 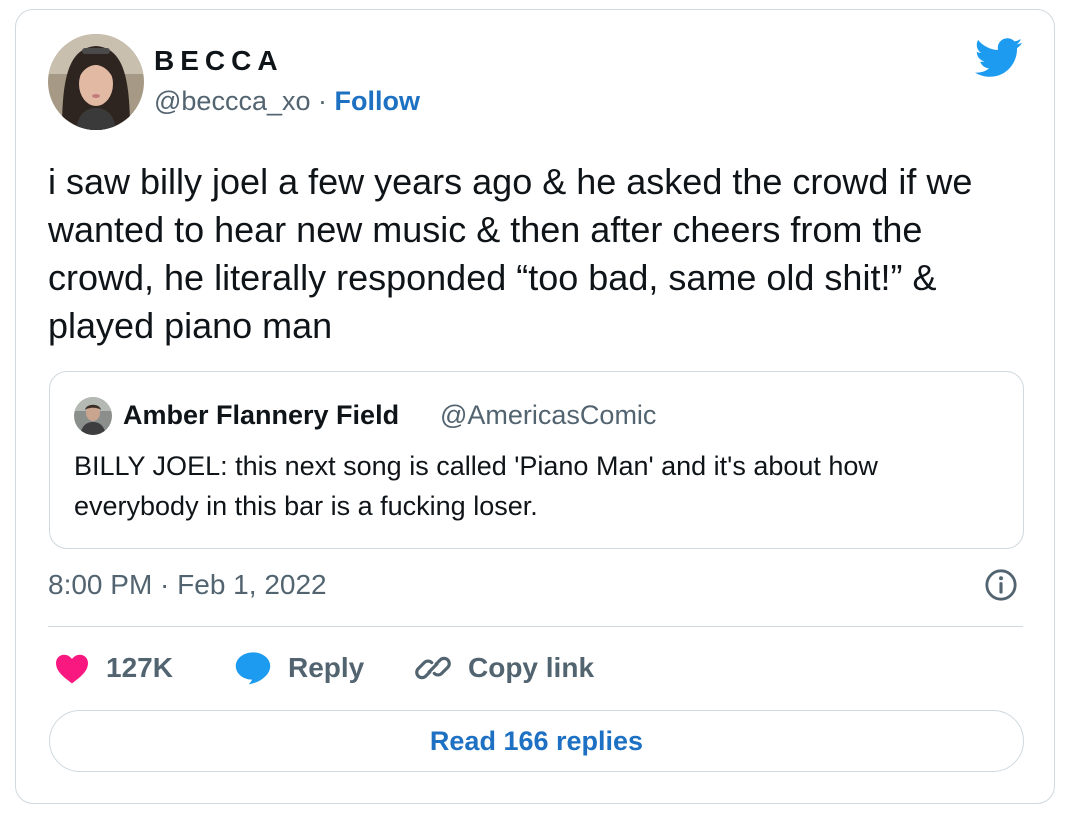 I want to click on profile-photo-icon, so click(x=96, y=82).